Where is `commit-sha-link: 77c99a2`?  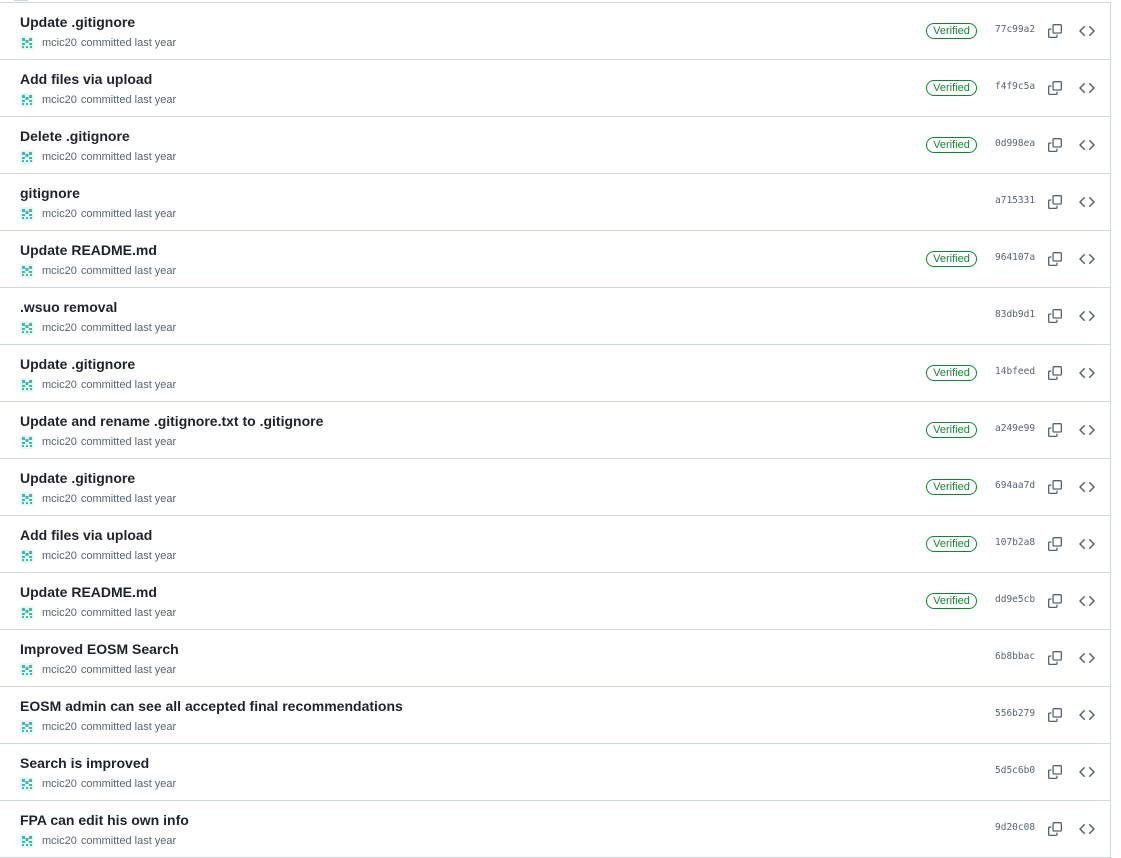 commit-sha-link: 77c99a2 is located at coordinates (1015, 29).